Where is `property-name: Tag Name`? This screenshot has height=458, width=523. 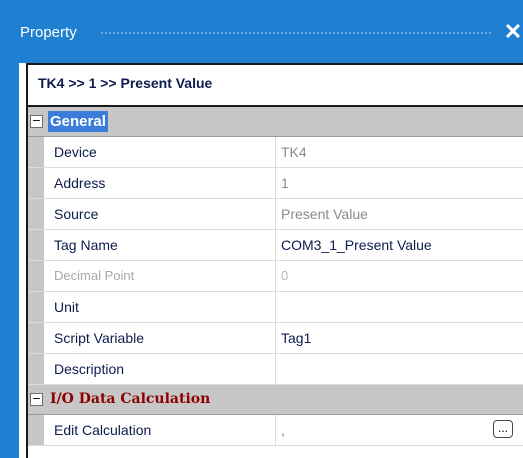 property-name: Tag Name is located at coordinates (160, 245).